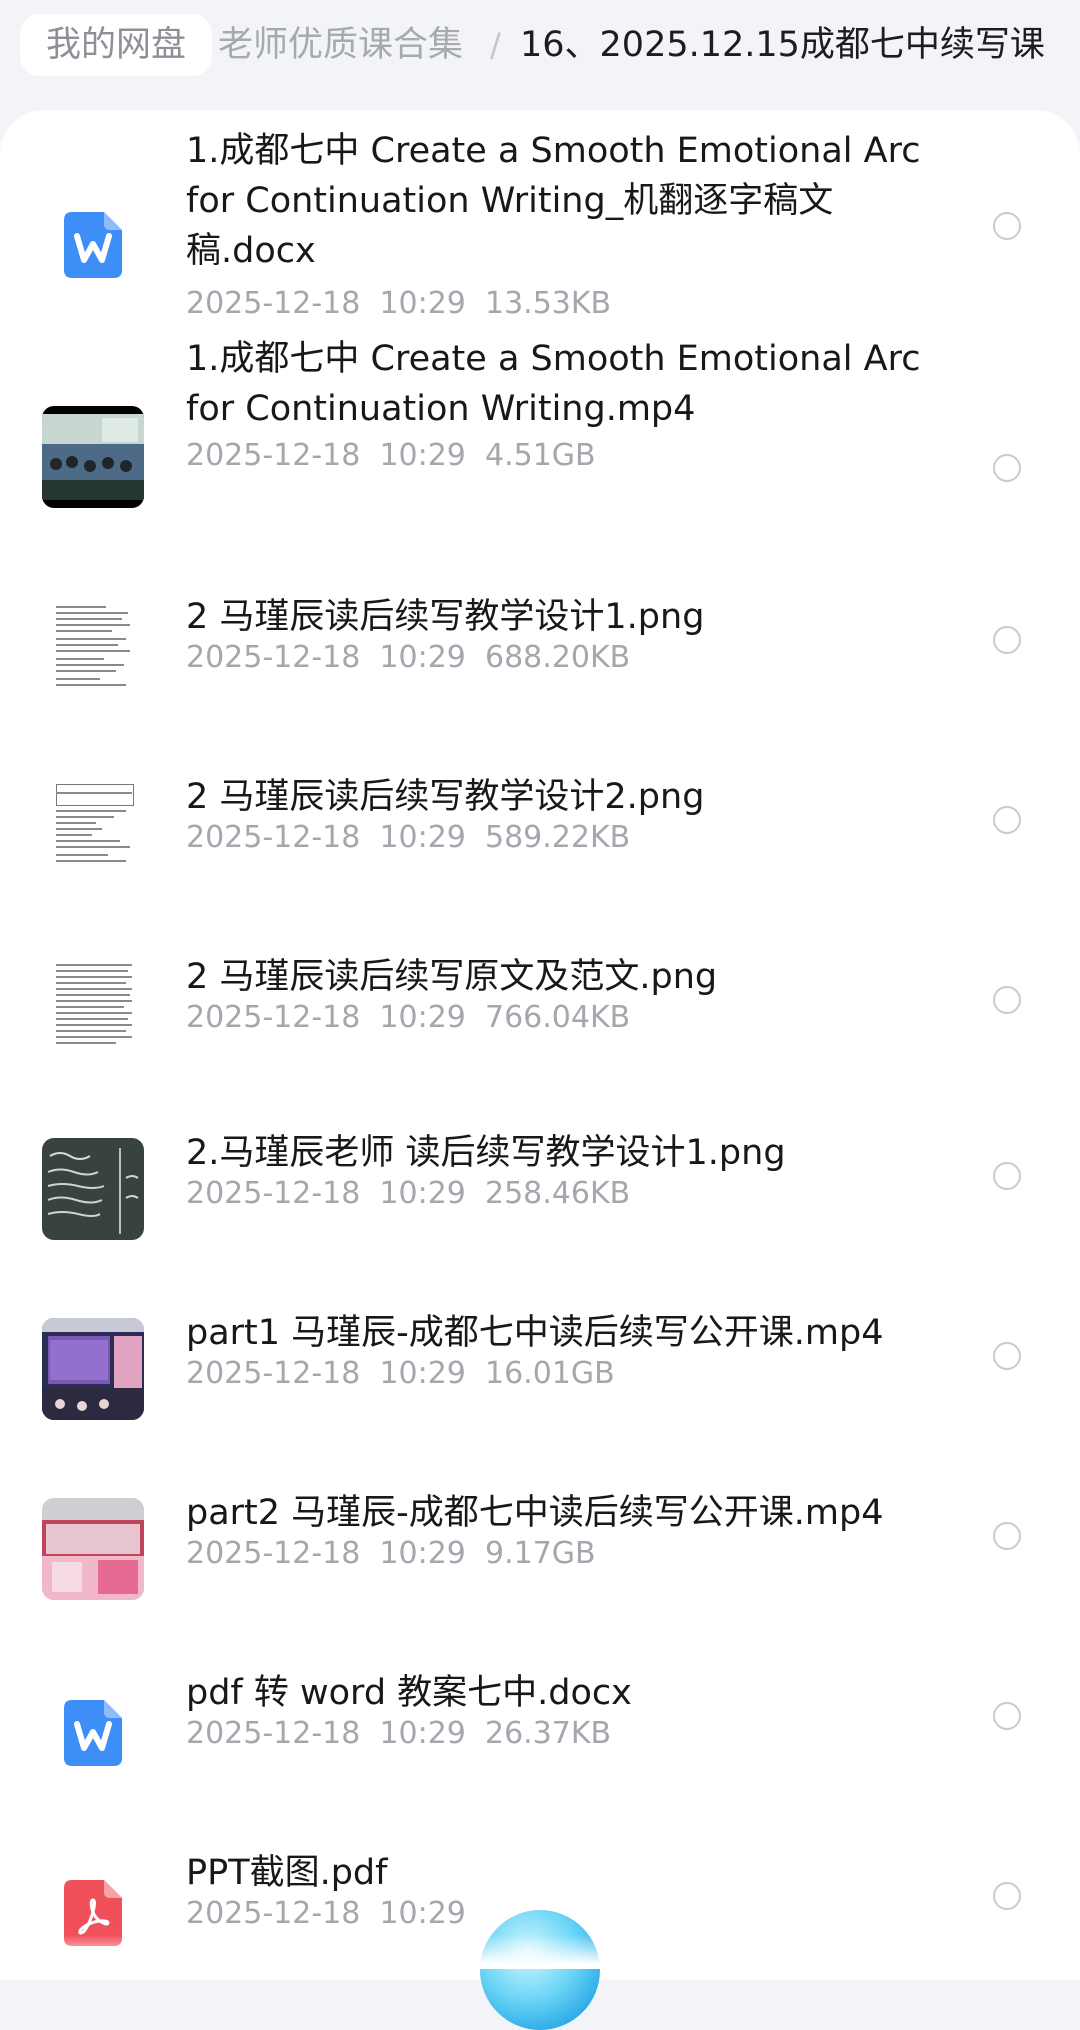 This screenshot has width=1080, height=2030. Describe the element at coordinates (408, 657) in the screenshot. I see `file-meta: 2025-12-18 10:29 688.20KB` at that location.